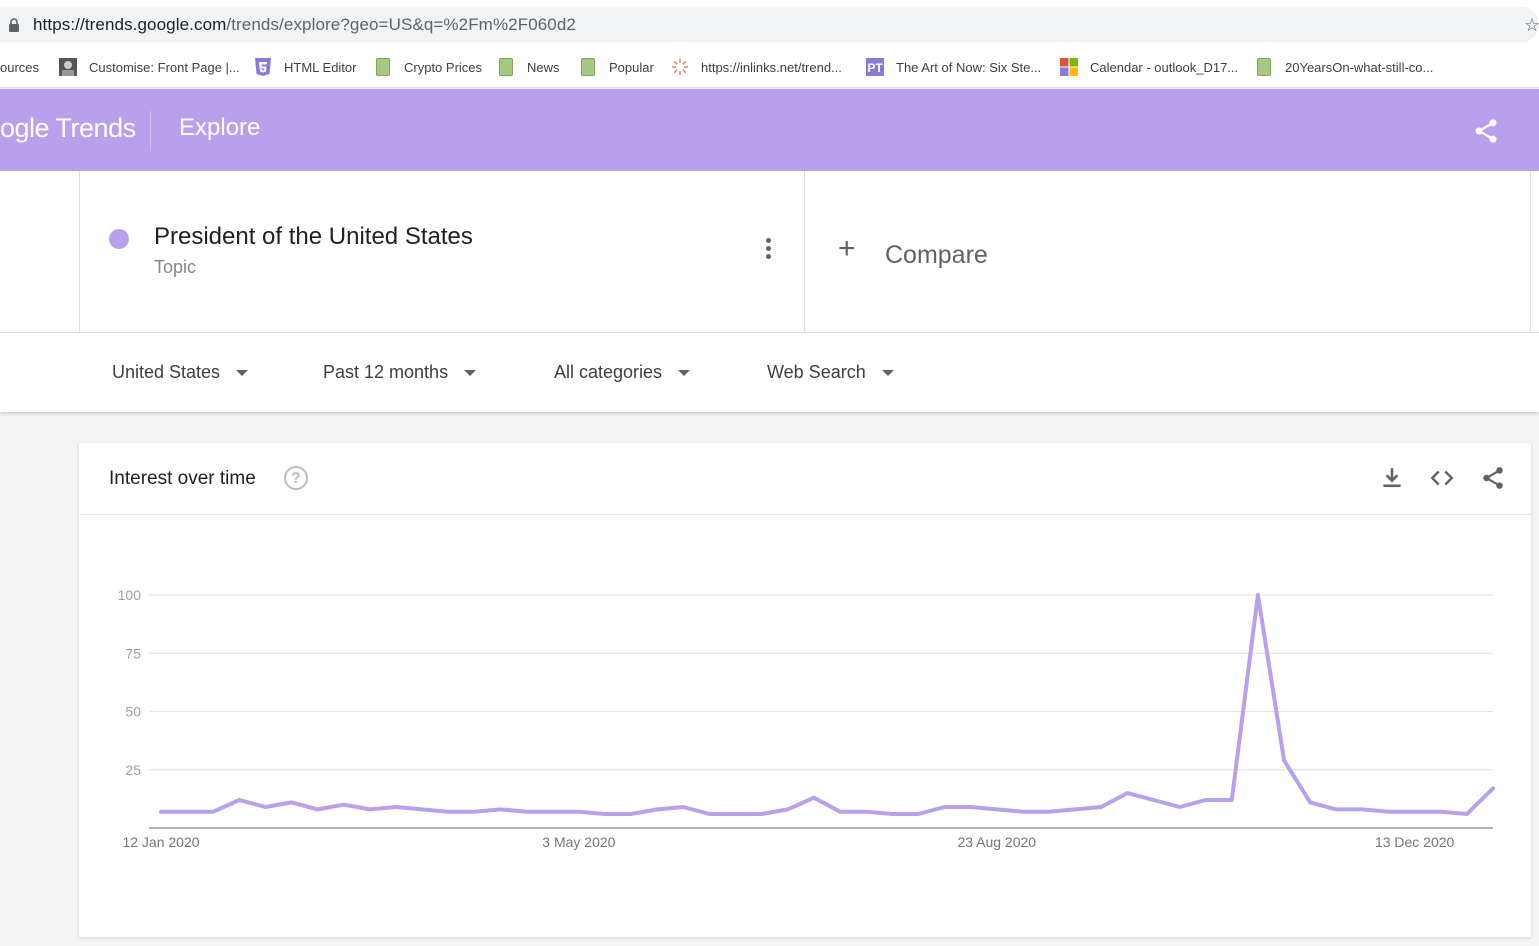  I want to click on card-title: Interest over time, so click(182, 478).